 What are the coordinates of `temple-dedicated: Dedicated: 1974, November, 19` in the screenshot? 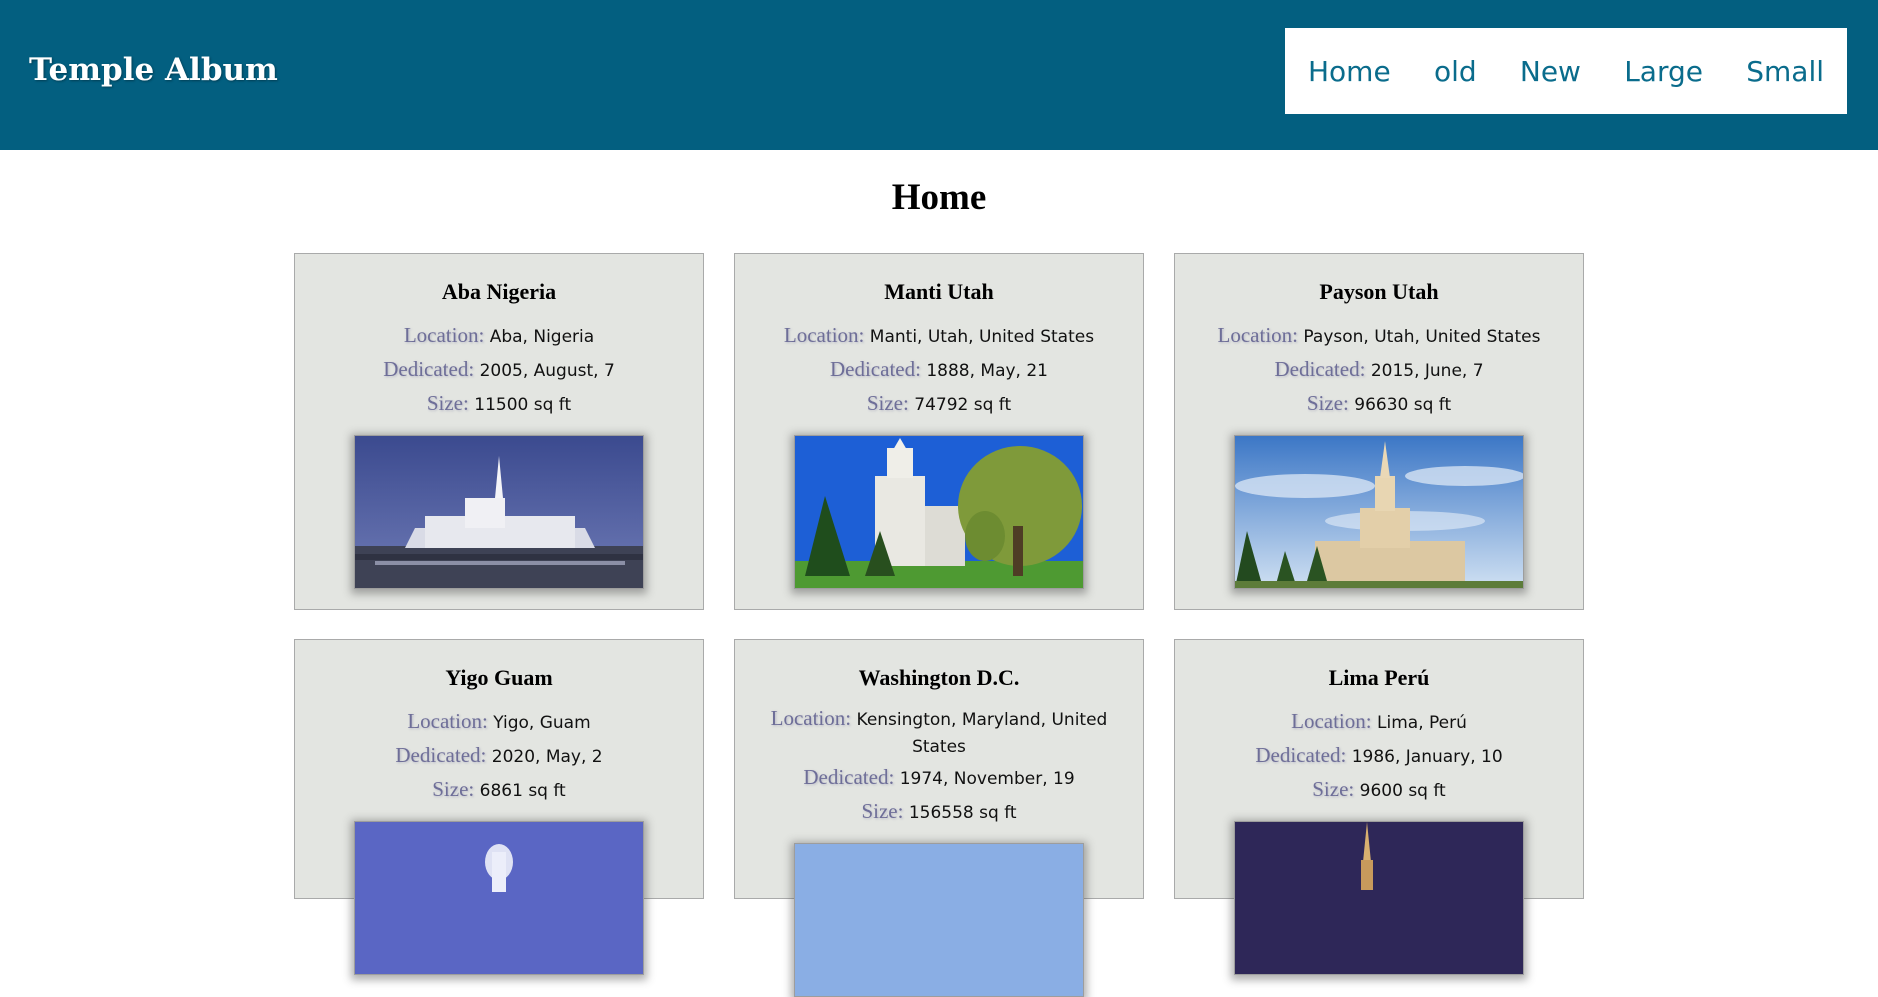 It's located at (939, 777).